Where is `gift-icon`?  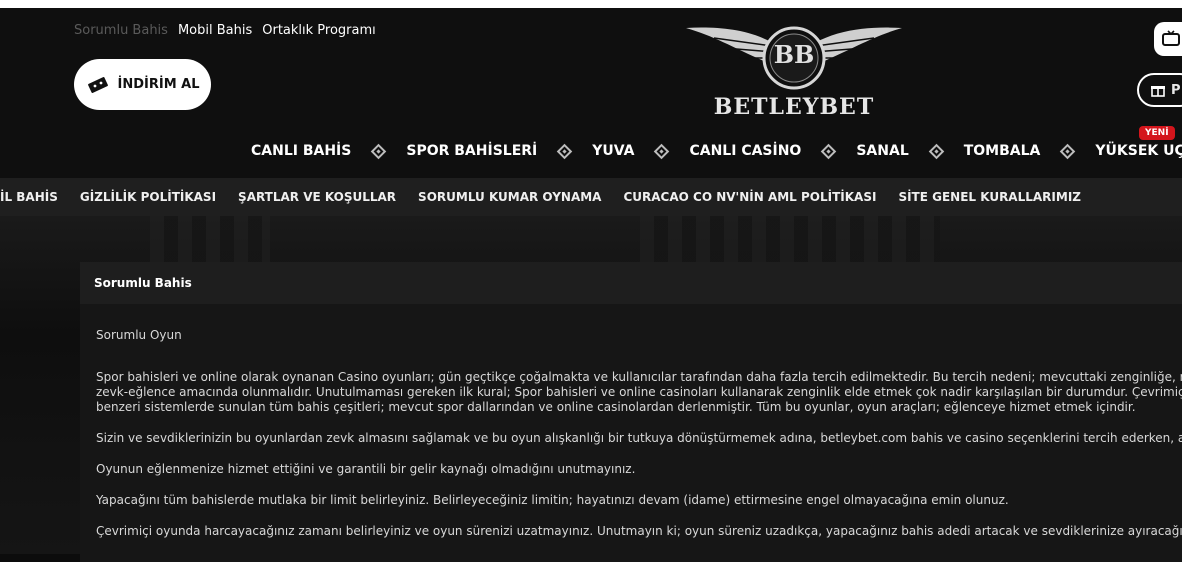
gift-icon is located at coordinates (1158, 91).